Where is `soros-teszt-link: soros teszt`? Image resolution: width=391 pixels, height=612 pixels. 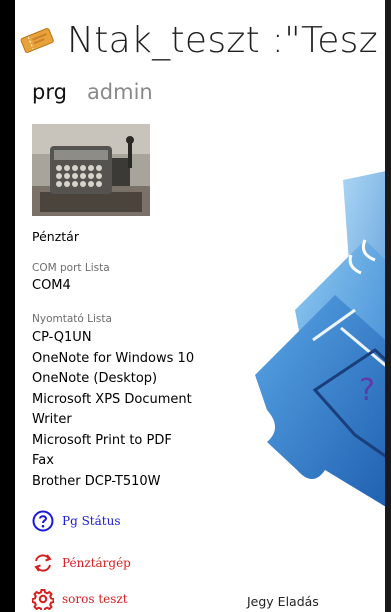
soros-teszt-link: soros teszt is located at coordinates (80, 599).